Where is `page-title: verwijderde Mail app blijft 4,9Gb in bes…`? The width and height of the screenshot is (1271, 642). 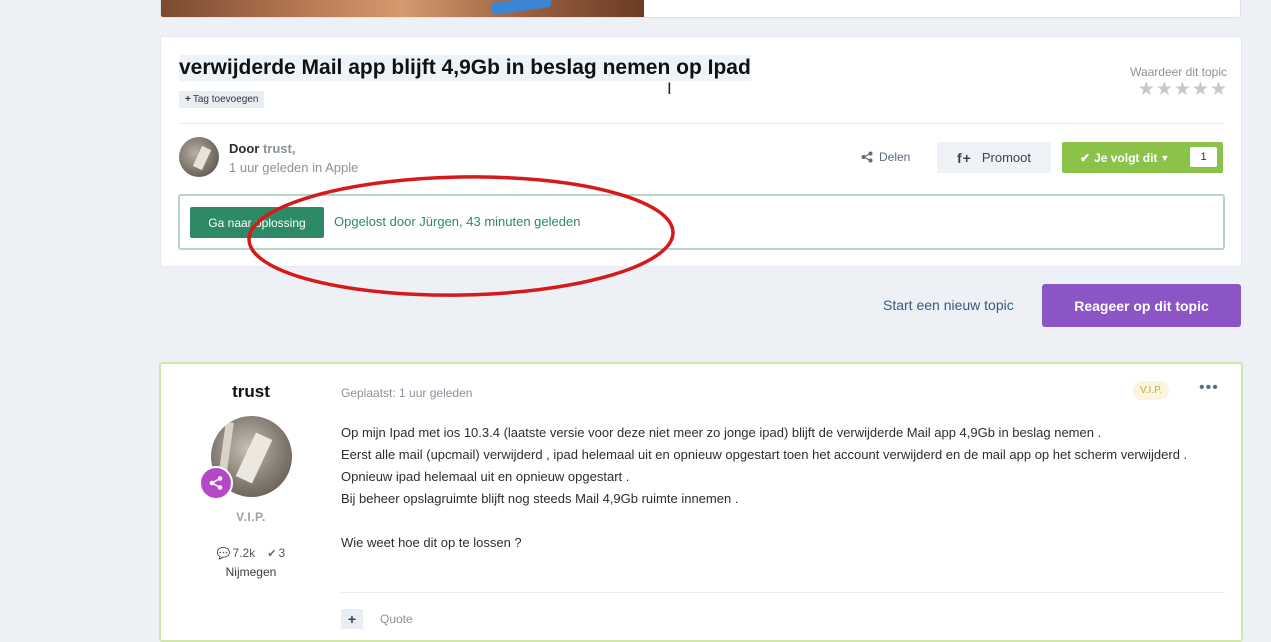 page-title: verwijderde Mail app blijft 4,9Gb in bes… is located at coordinates (465, 68).